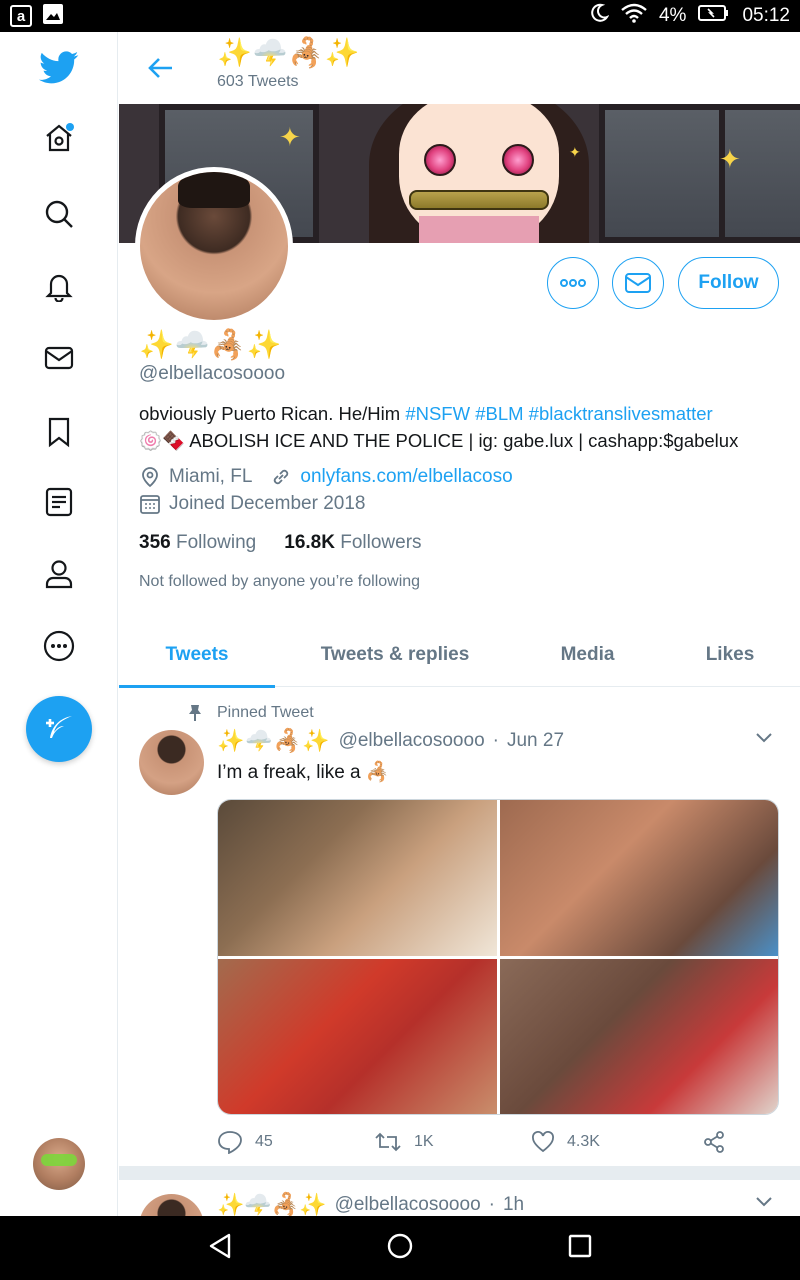  I want to click on chevron-down-icon, so click(764, 738).